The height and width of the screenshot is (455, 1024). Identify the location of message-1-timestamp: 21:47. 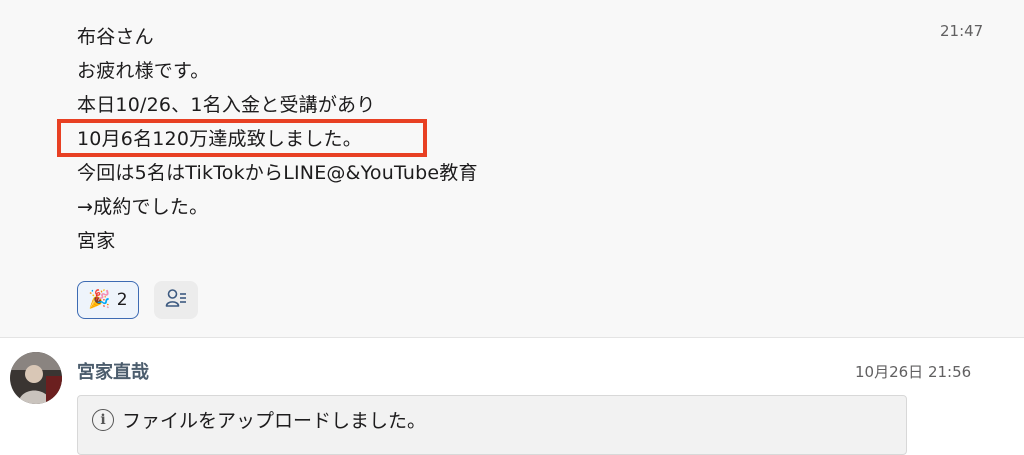
(961, 31).